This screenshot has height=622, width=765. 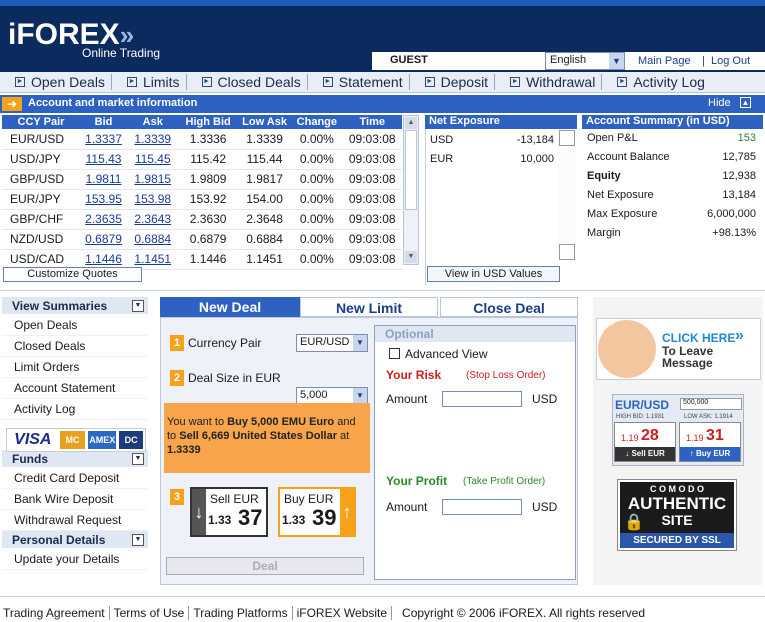 What do you see at coordinates (208, 259) in the screenshot?
I see `high-bid: 1.1446` at bounding box center [208, 259].